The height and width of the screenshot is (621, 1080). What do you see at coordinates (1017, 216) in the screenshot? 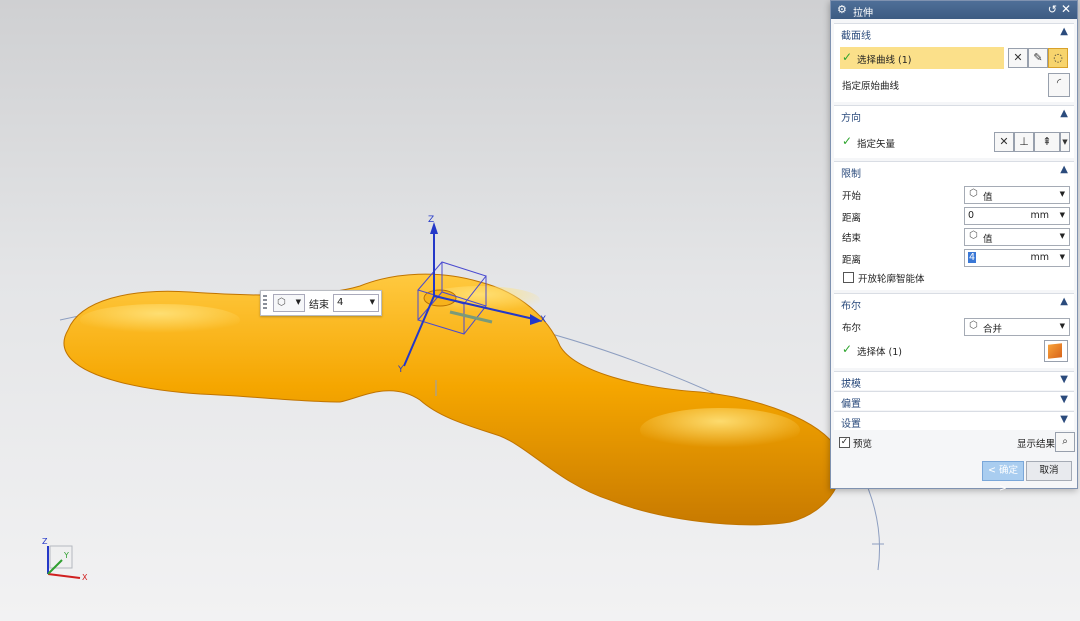
I see `distance1-input: 0 mm ▼` at bounding box center [1017, 216].